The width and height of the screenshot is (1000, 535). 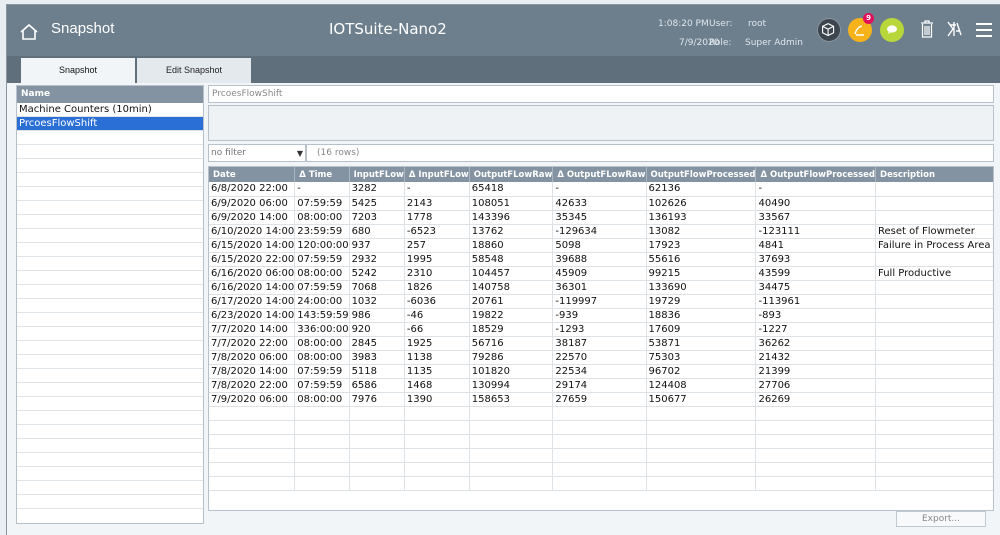 I want to click on table-cell: 7068, so click(x=377, y=287).